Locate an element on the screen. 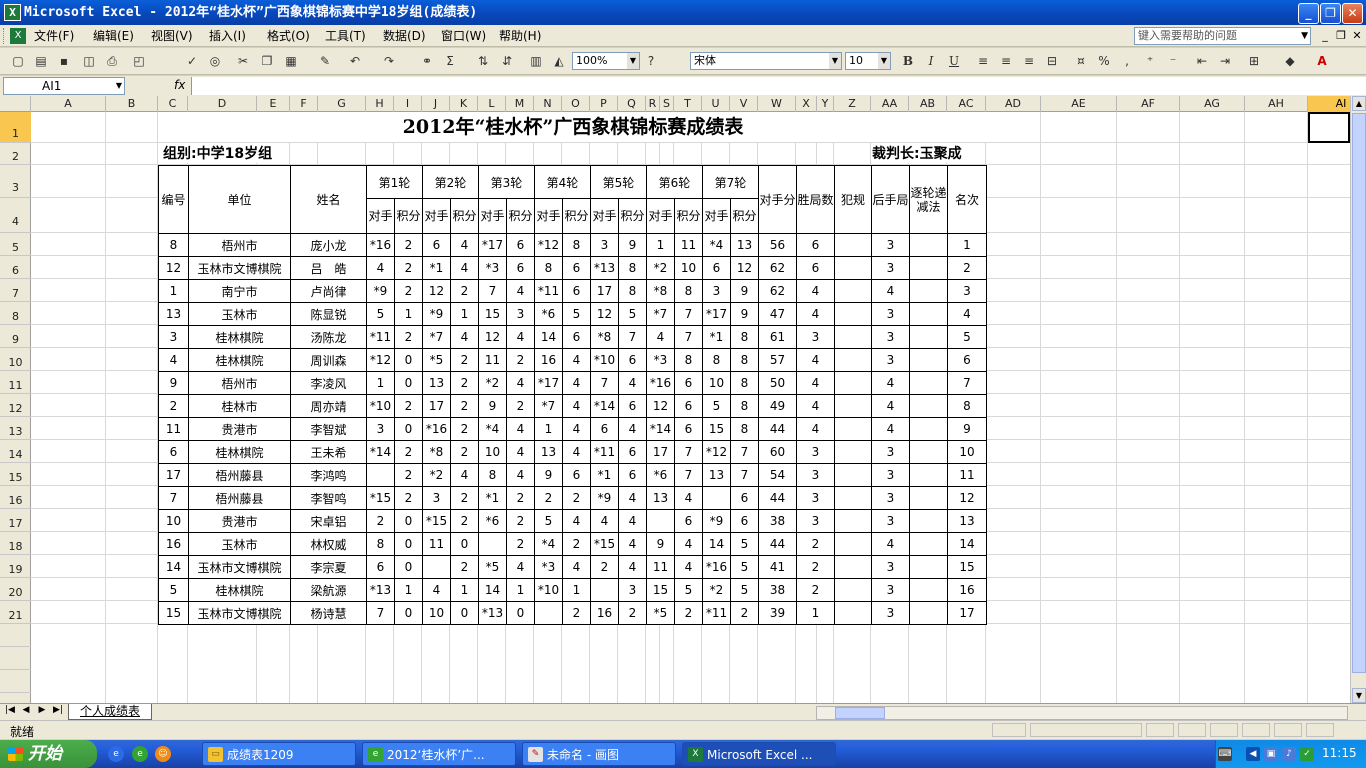 This screenshot has width=1366, height=768. table-cell: 0 is located at coordinates (520, 613).